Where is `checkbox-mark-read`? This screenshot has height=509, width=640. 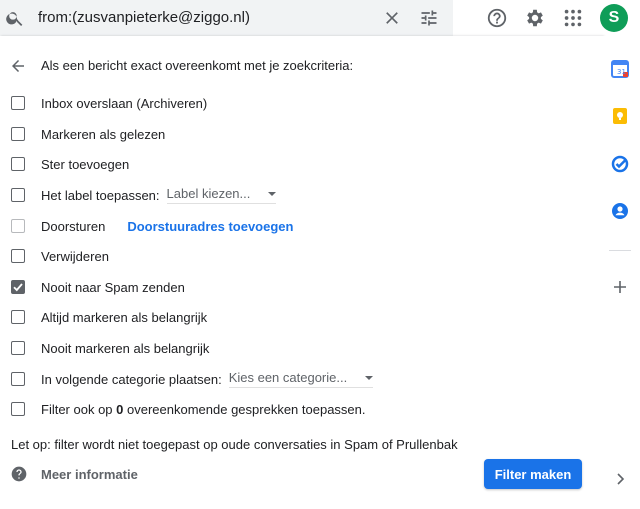
checkbox-mark-read is located at coordinates (18, 134).